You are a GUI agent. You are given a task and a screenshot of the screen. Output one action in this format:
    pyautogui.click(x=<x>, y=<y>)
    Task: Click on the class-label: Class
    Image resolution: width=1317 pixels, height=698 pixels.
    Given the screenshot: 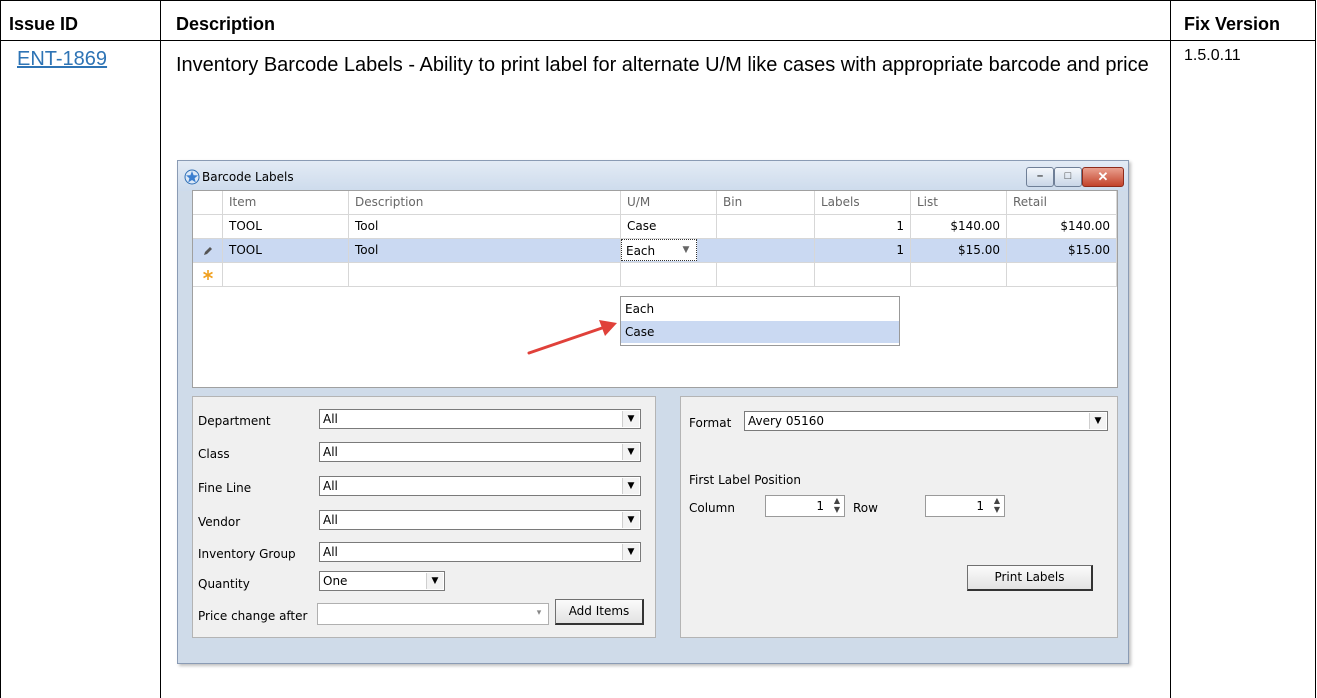 What is the action you would take?
    pyautogui.click(x=214, y=454)
    